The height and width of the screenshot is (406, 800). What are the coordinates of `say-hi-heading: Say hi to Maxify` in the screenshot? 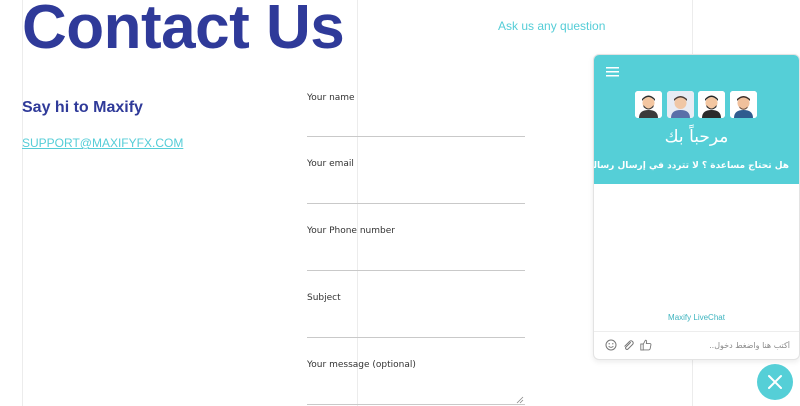 It's located at (82, 107).